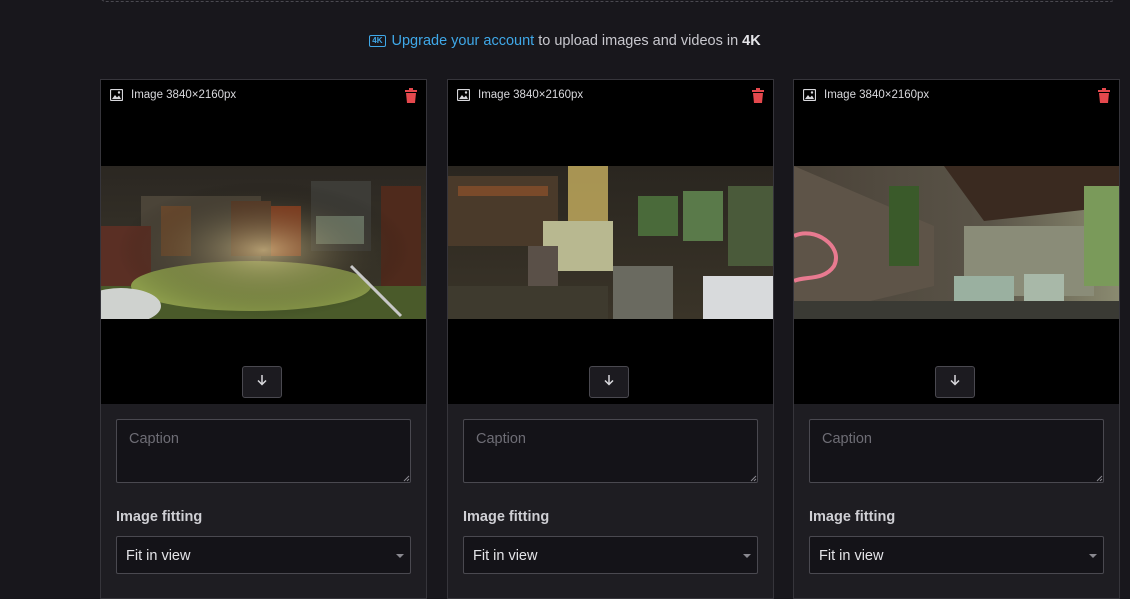  Describe the element at coordinates (608, 1) in the screenshot. I see `upload-dropzone` at that location.